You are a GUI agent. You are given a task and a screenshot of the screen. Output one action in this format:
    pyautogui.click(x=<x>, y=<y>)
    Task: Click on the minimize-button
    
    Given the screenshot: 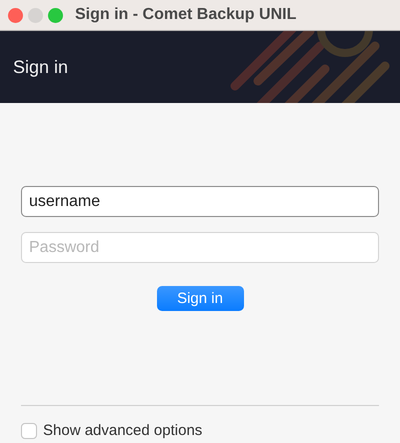 What is the action you would take?
    pyautogui.click(x=35, y=15)
    